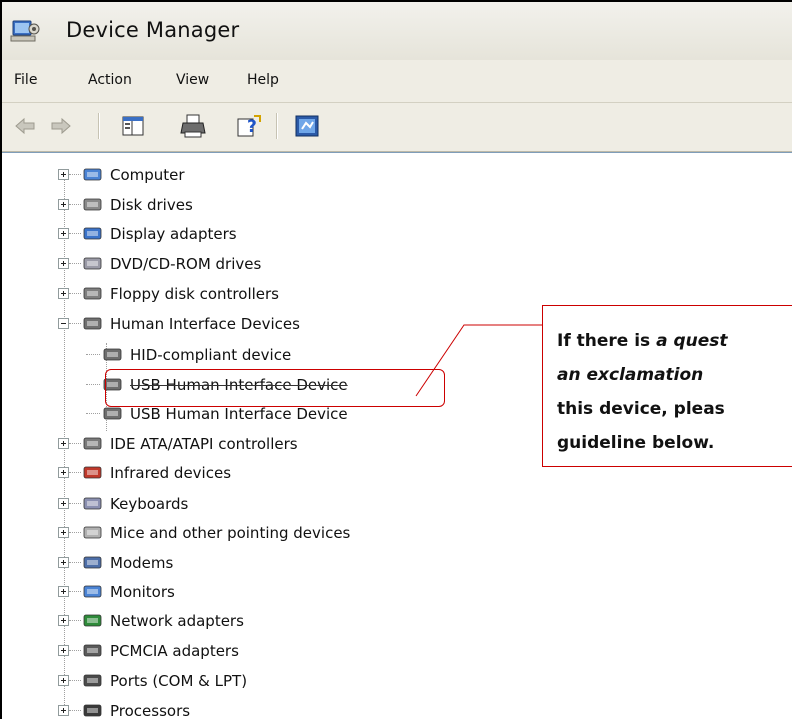 This screenshot has height=719, width=792. I want to click on callout-text-italic: a quest, so click(692, 341).